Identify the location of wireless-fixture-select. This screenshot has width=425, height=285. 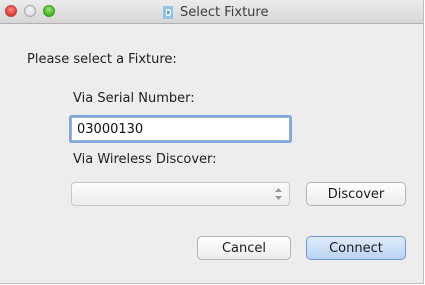
(180, 194).